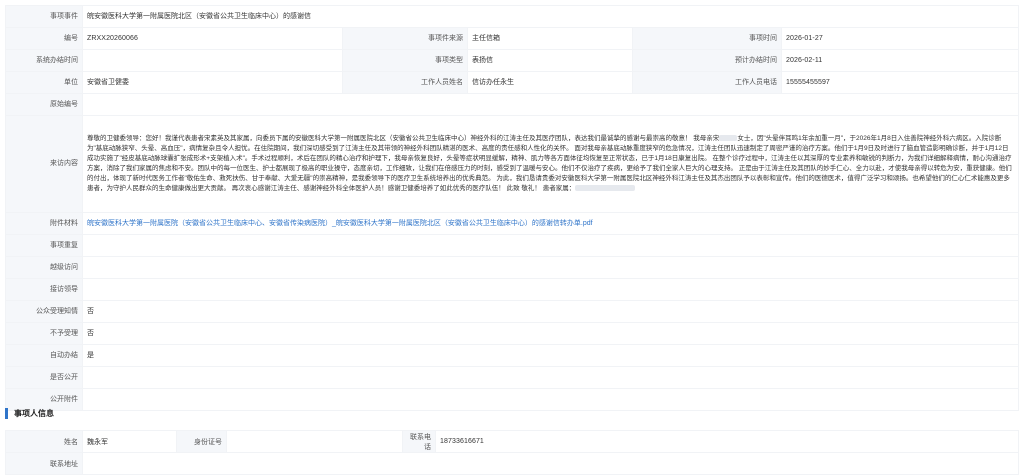  I want to click on event-orig-code, so click(550, 104).